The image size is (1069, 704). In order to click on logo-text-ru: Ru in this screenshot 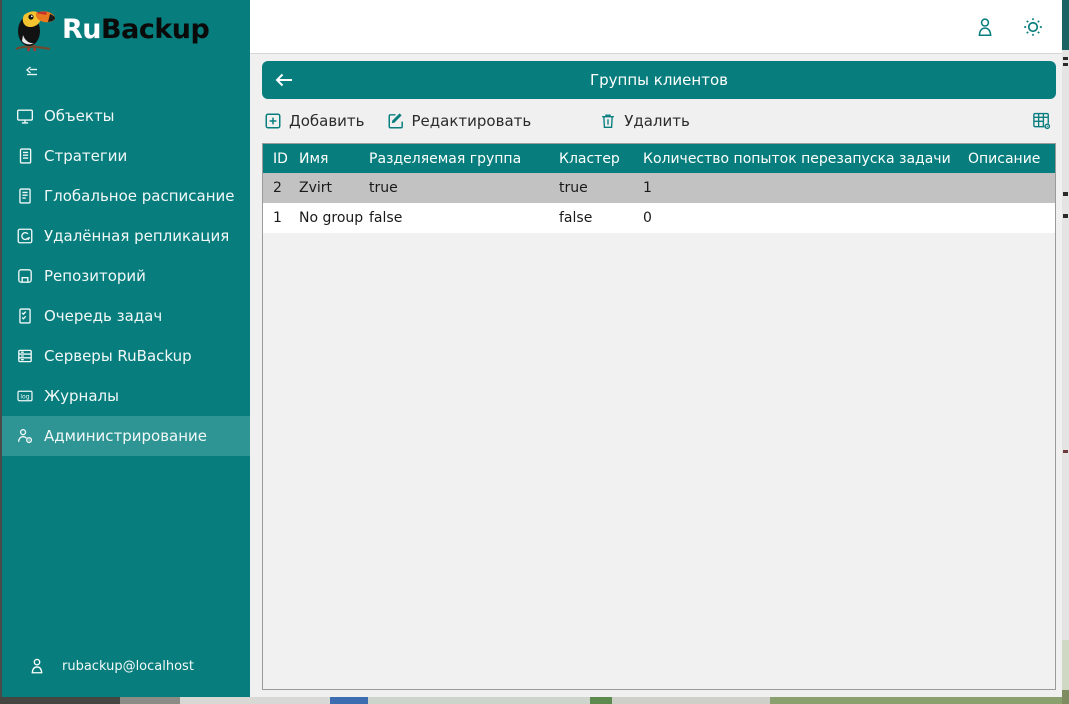, I will do `click(82, 29)`.